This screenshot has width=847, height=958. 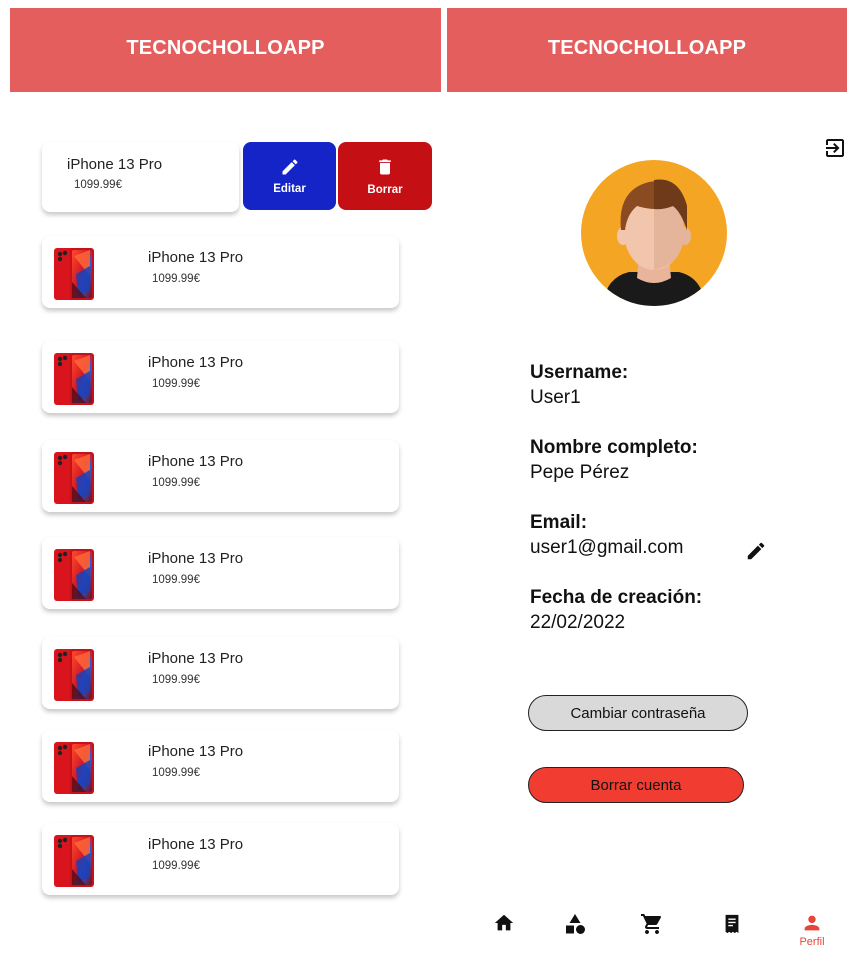 What do you see at coordinates (606, 535) in the screenshot?
I see `email-block: Email: user1@gmail.com` at bounding box center [606, 535].